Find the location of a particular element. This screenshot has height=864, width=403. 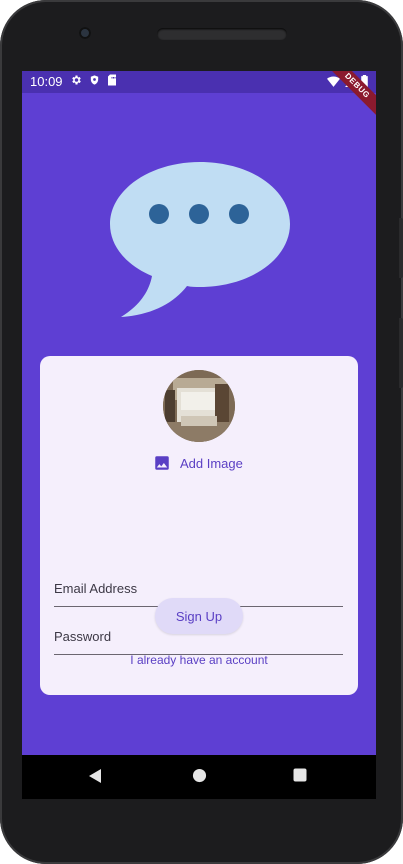

avatar is located at coordinates (199, 406).